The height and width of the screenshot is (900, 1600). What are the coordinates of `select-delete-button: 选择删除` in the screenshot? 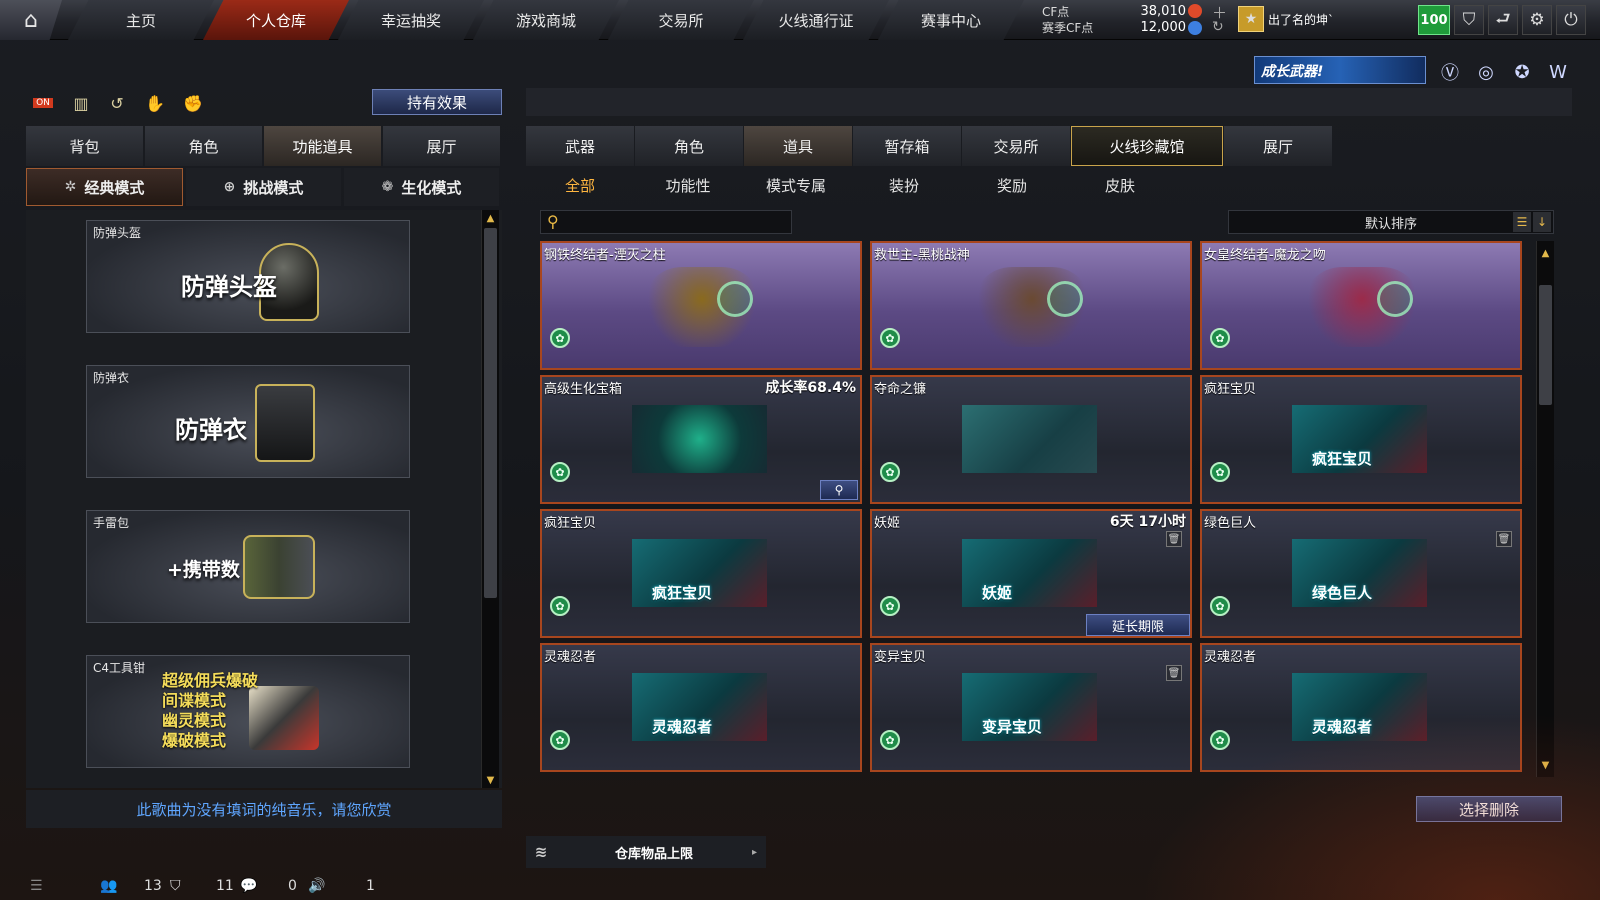 It's located at (1489, 809).